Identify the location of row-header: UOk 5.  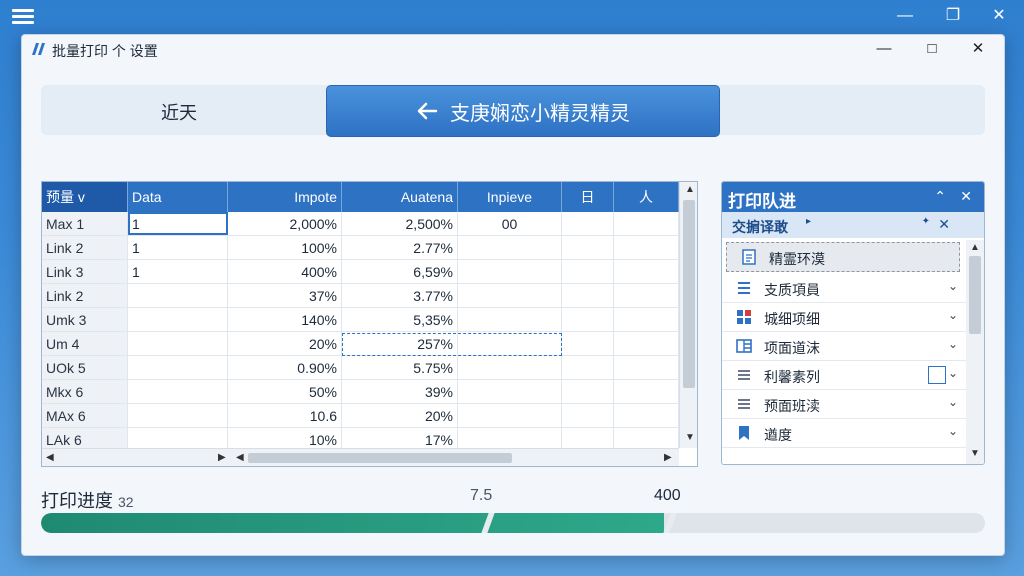
(85, 367).